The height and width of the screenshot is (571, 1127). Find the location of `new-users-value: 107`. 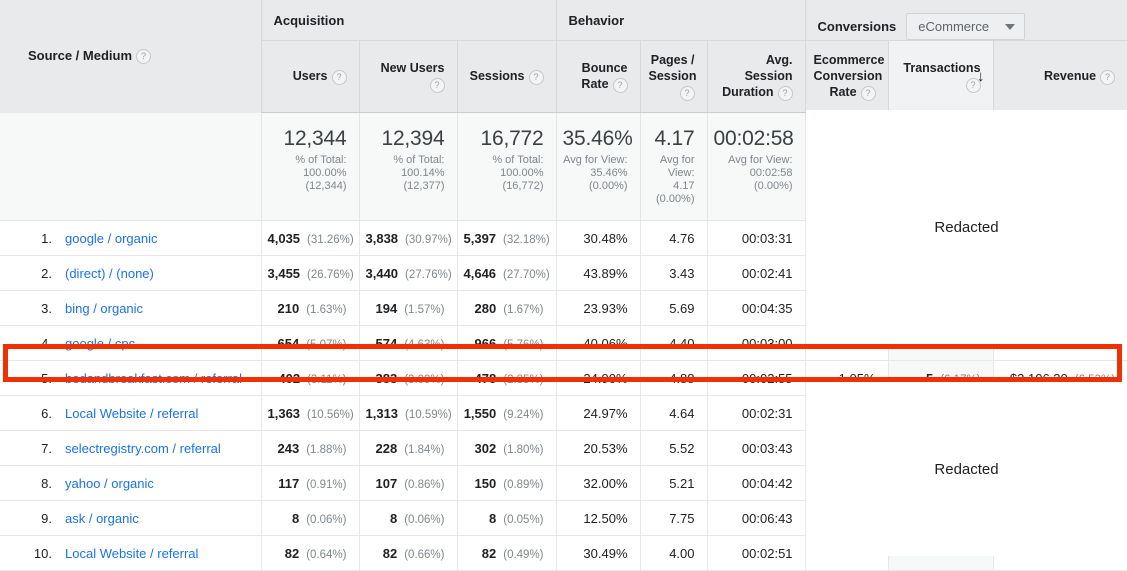

new-users-value: 107 is located at coordinates (386, 483).